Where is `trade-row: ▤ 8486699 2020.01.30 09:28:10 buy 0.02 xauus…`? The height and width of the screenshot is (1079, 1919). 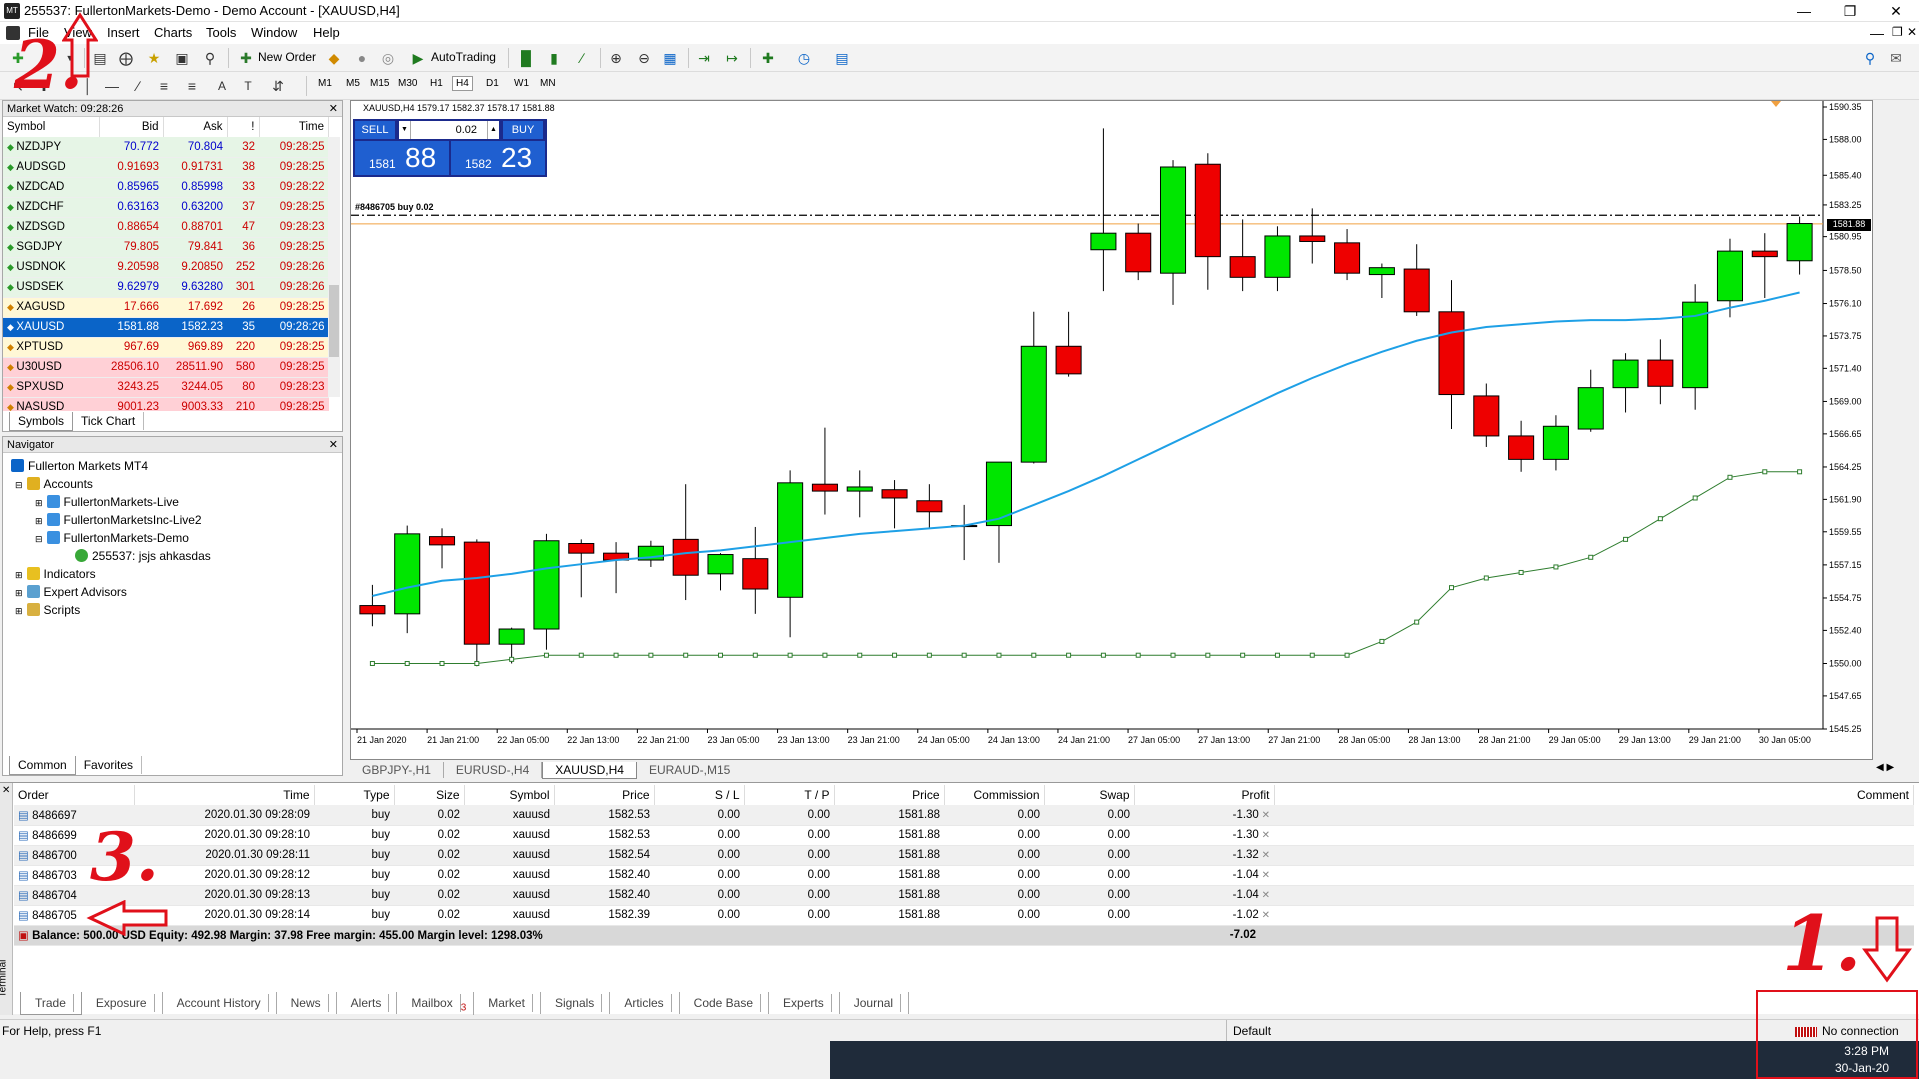 trade-row: ▤ 8486699 2020.01.30 09:28:10 buy 0.02 xauus… is located at coordinates (964, 835).